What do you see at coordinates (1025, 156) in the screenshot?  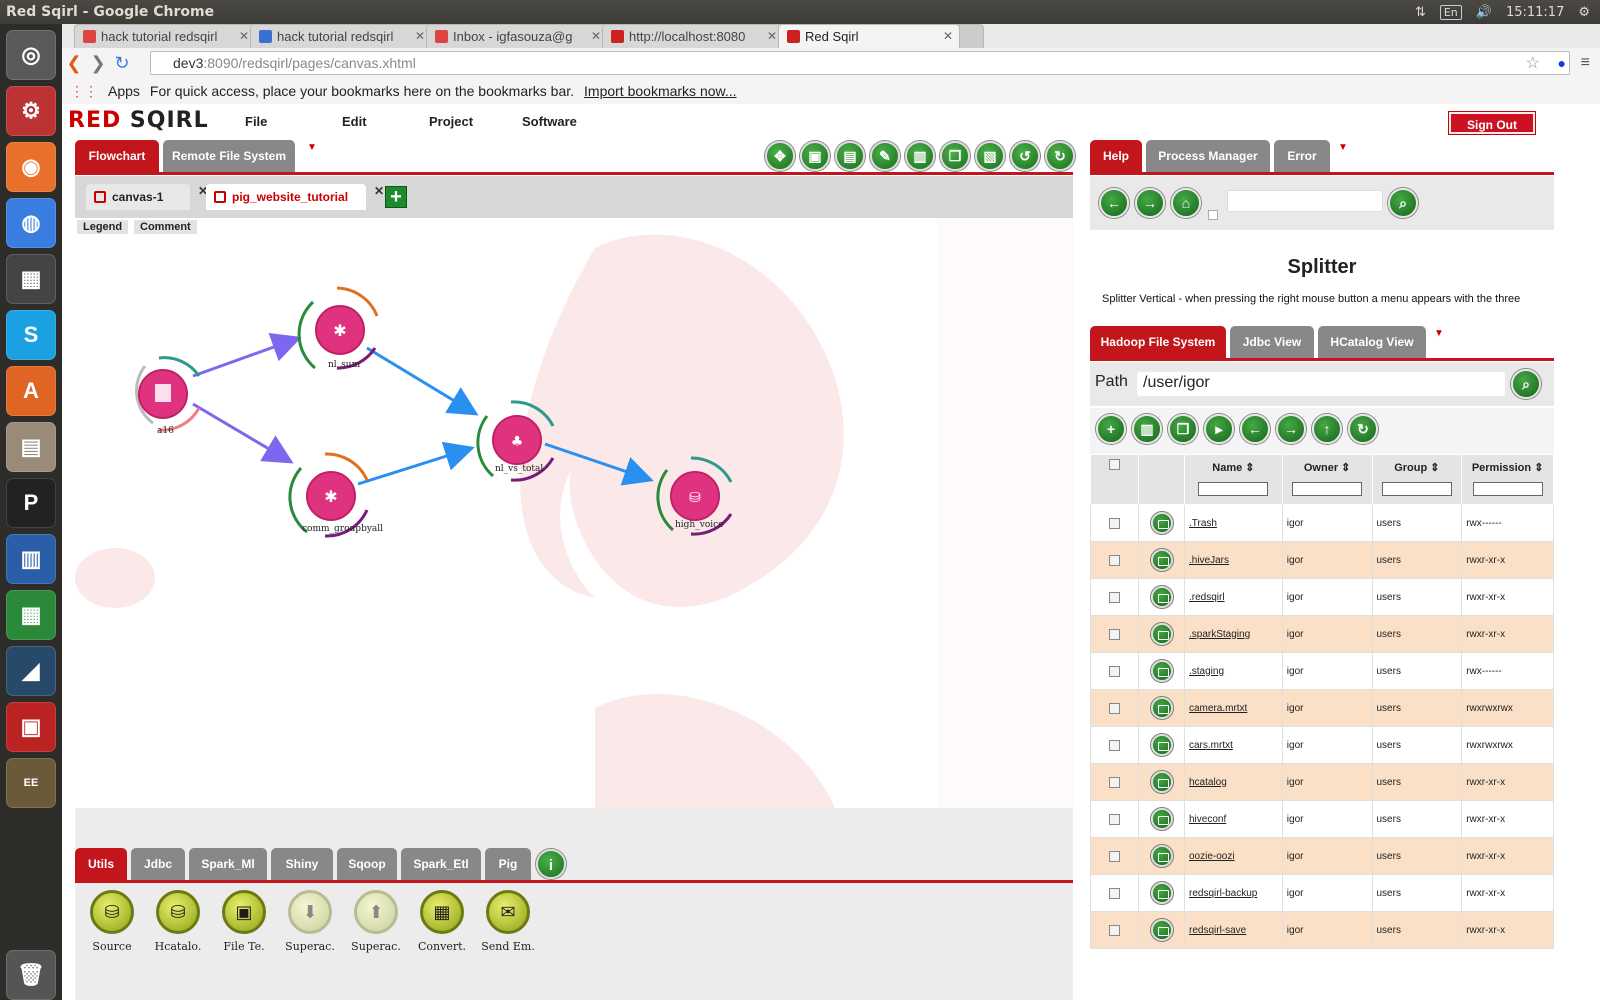 I see `undo-icon: ↺` at bounding box center [1025, 156].